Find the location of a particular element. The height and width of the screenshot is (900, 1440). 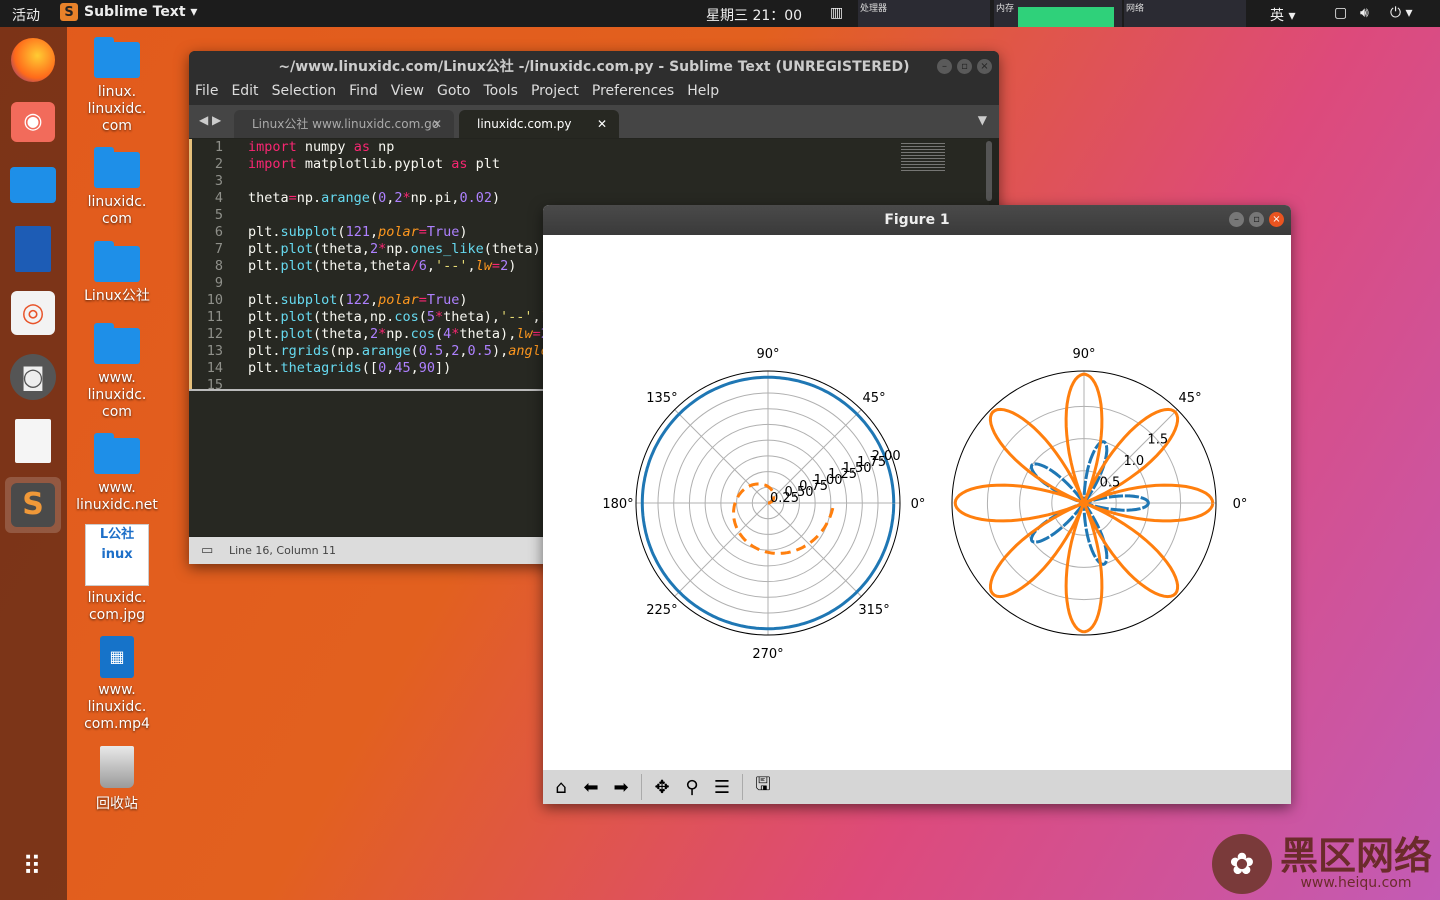

line-number: 2 is located at coordinates (218, 164).